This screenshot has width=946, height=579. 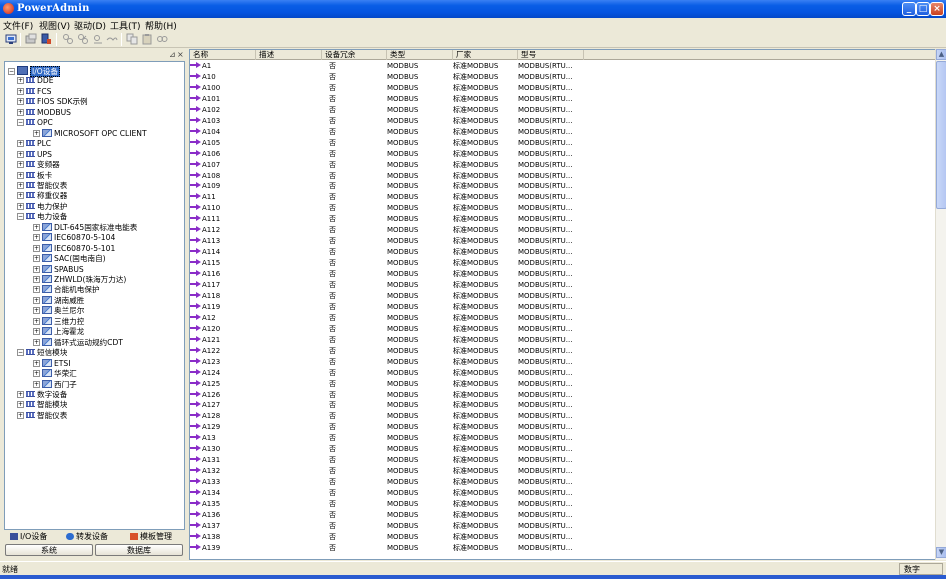 What do you see at coordinates (42, 196) in the screenshot?
I see `tree-node: + 称重仪器` at bounding box center [42, 196].